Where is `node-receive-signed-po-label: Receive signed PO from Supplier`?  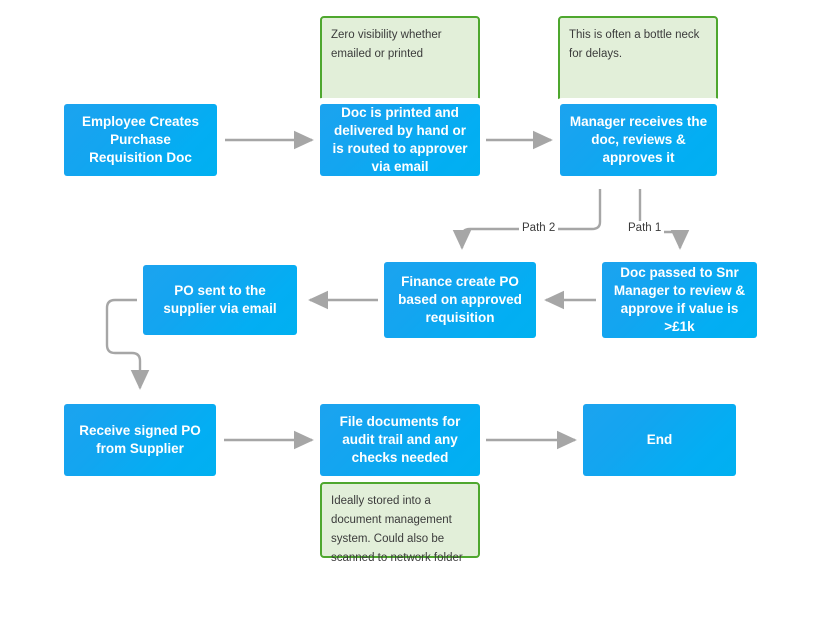
node-receive-signed-po-label: Receive signed PO from Supplier is located at coordinates (140, 439).